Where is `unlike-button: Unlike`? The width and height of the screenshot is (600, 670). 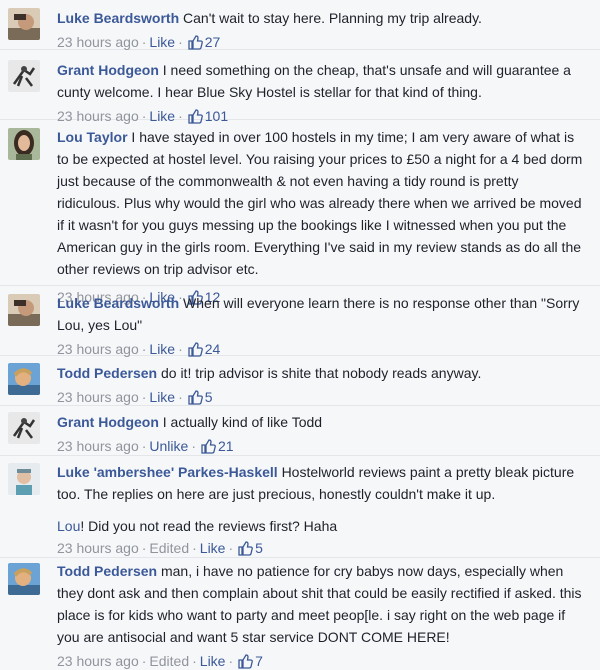 unlike-button: Unlike is located at coordinates (168, 446).